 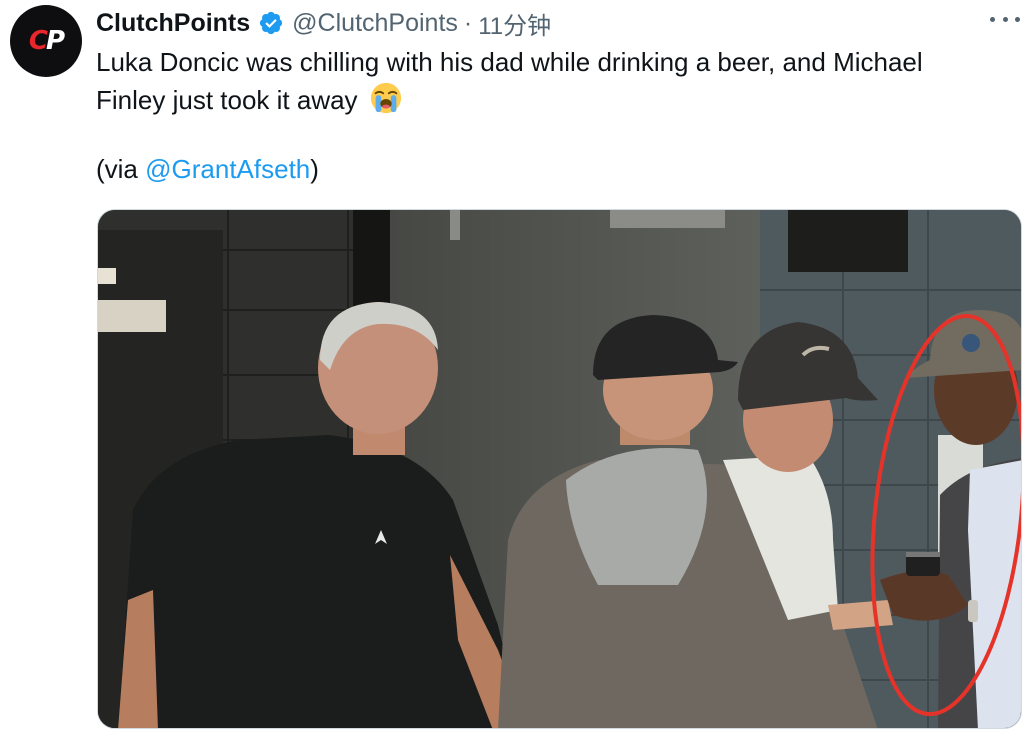 I want to click on author-avatar: CP, so click(x=46, y=41).